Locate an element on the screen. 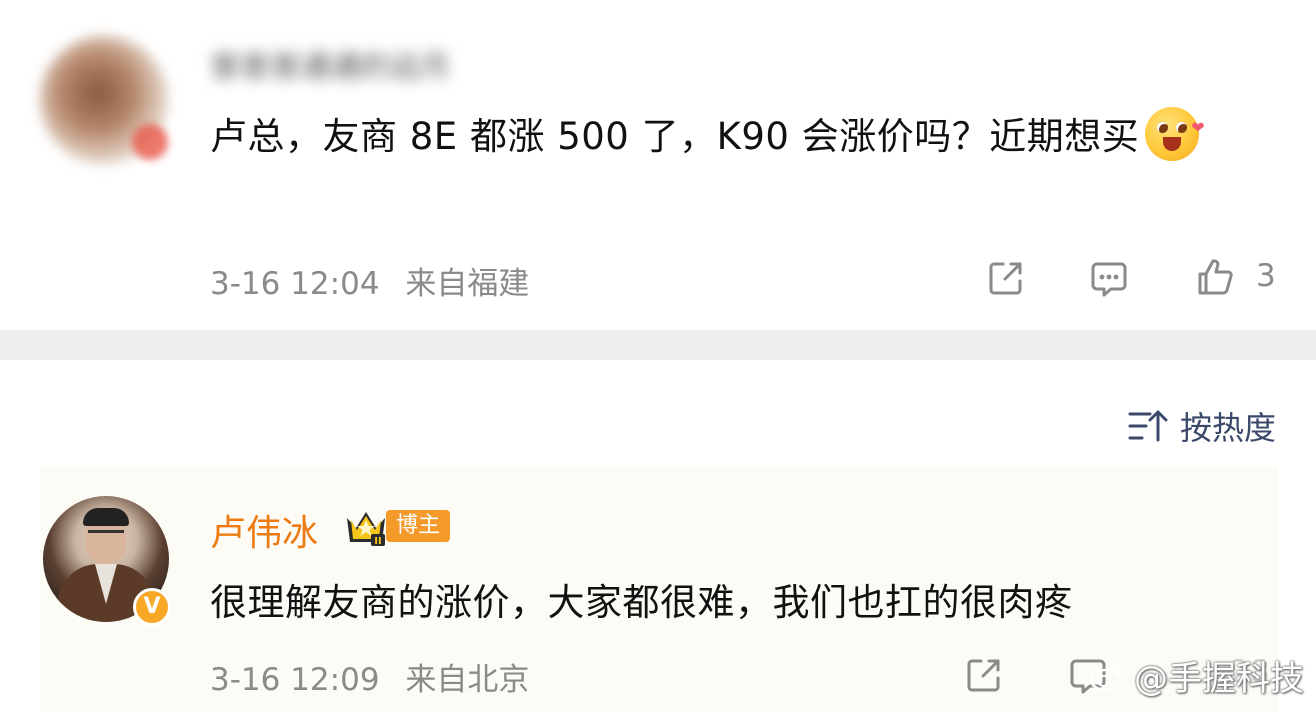  comment-icon is located at coordinates (1109, 279).